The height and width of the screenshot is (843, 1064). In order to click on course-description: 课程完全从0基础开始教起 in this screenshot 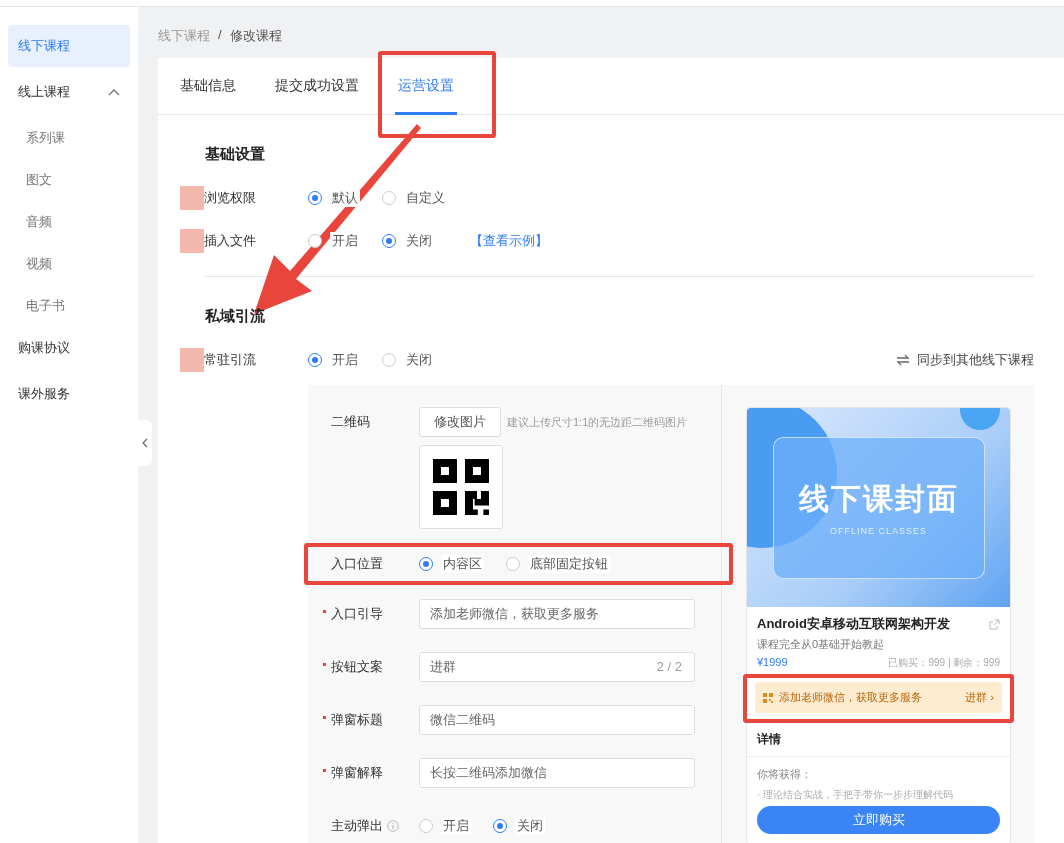, I will do `click(821, 644)`.